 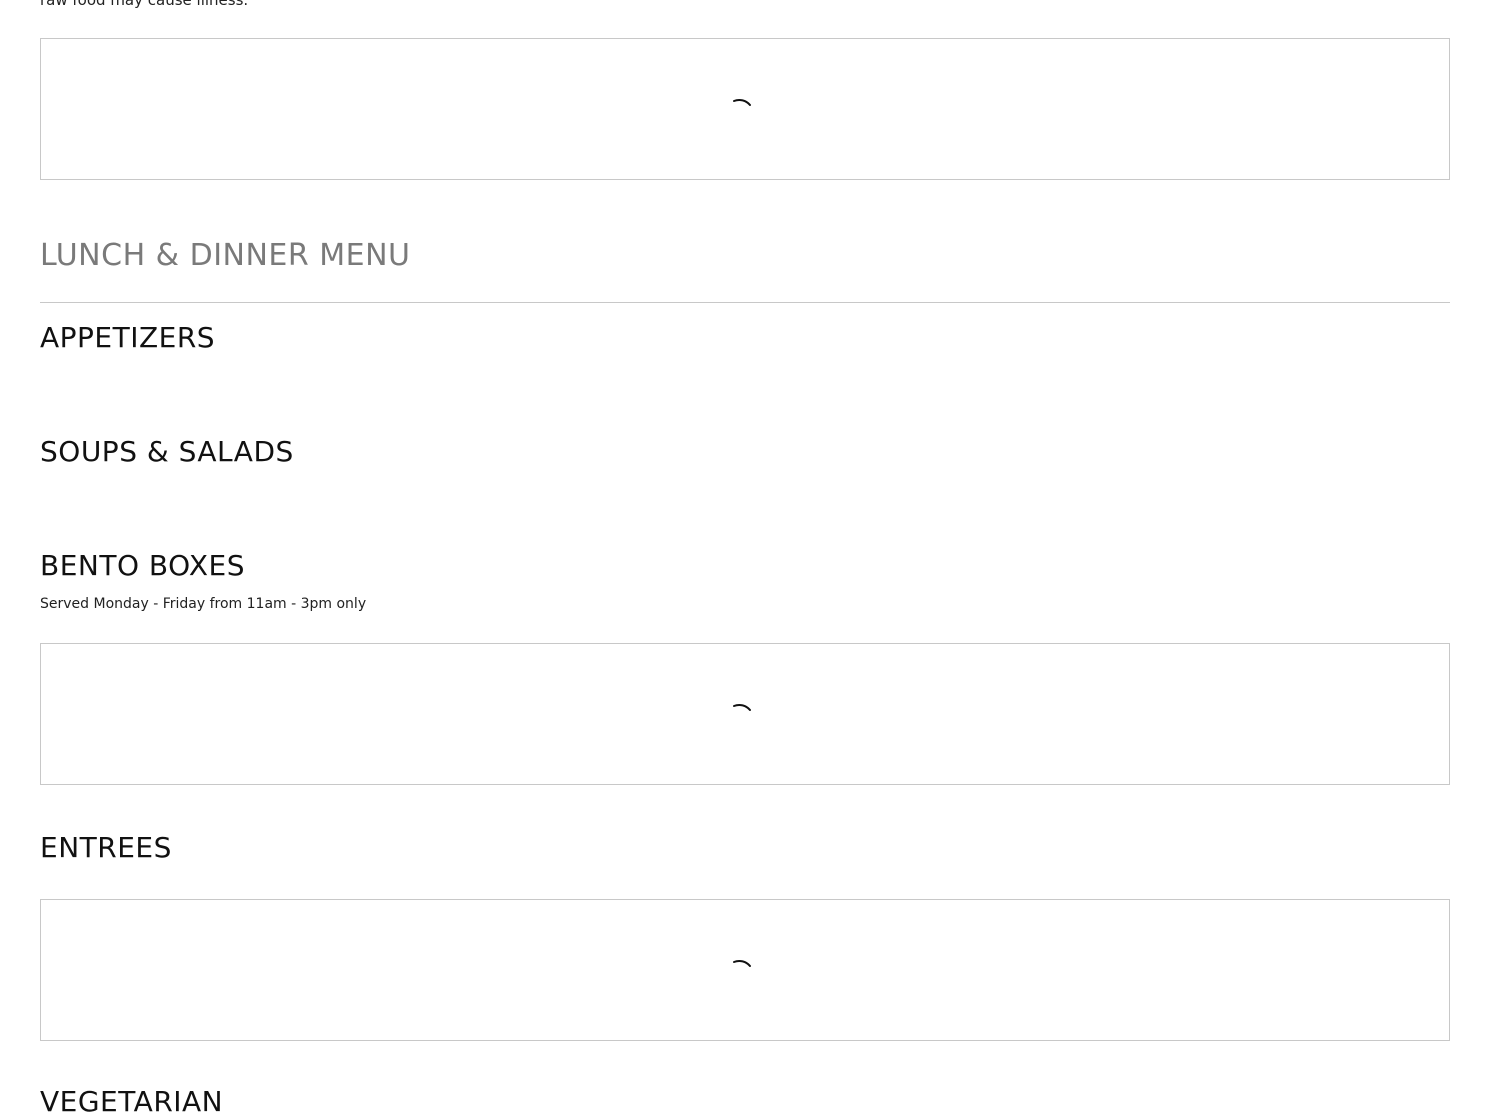 I want to click on menu-embed-loading-entrees, so click(x=745, y=970).